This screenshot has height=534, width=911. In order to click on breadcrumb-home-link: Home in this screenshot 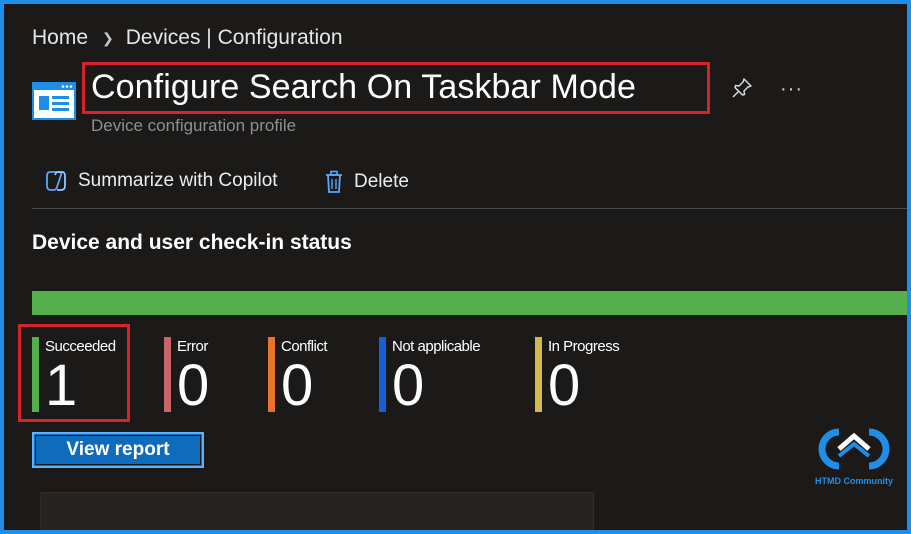, I will do `click(60, 38)`.